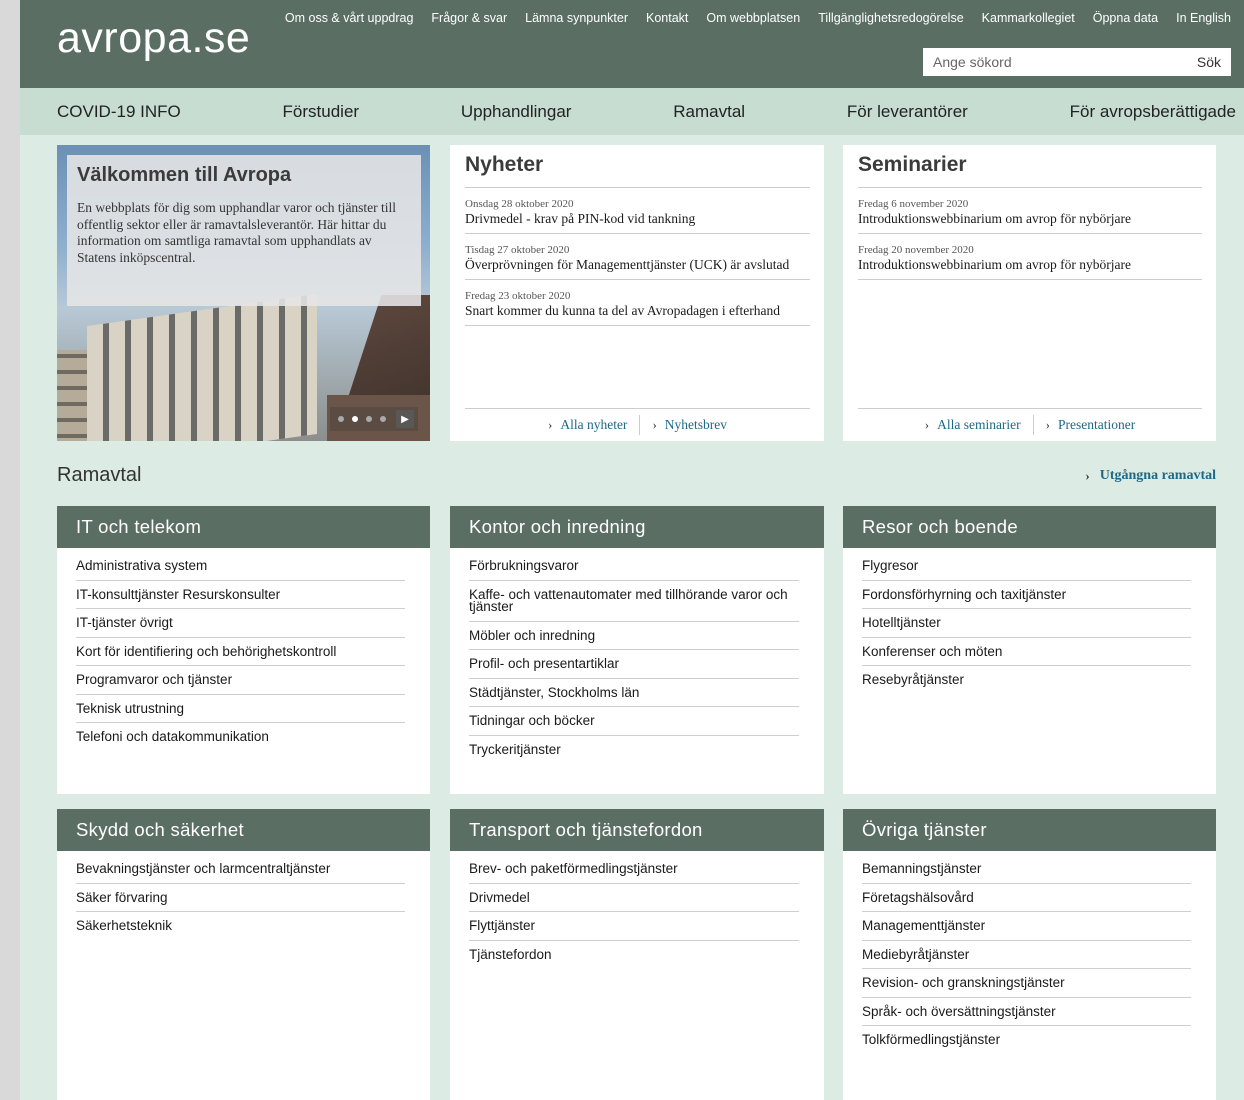  I want to click on category-item: Bemanningstjänster, so click(1026, 869).